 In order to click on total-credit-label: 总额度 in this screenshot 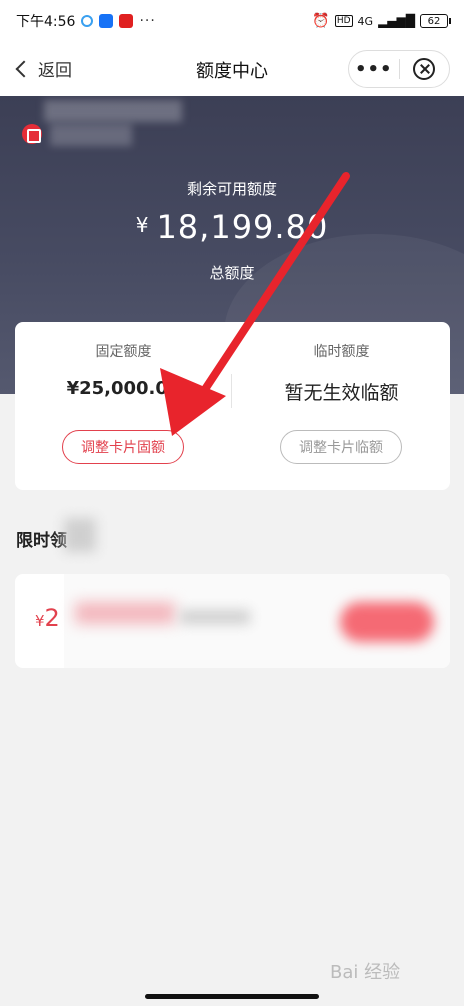, I will do `click(232, 273)`.